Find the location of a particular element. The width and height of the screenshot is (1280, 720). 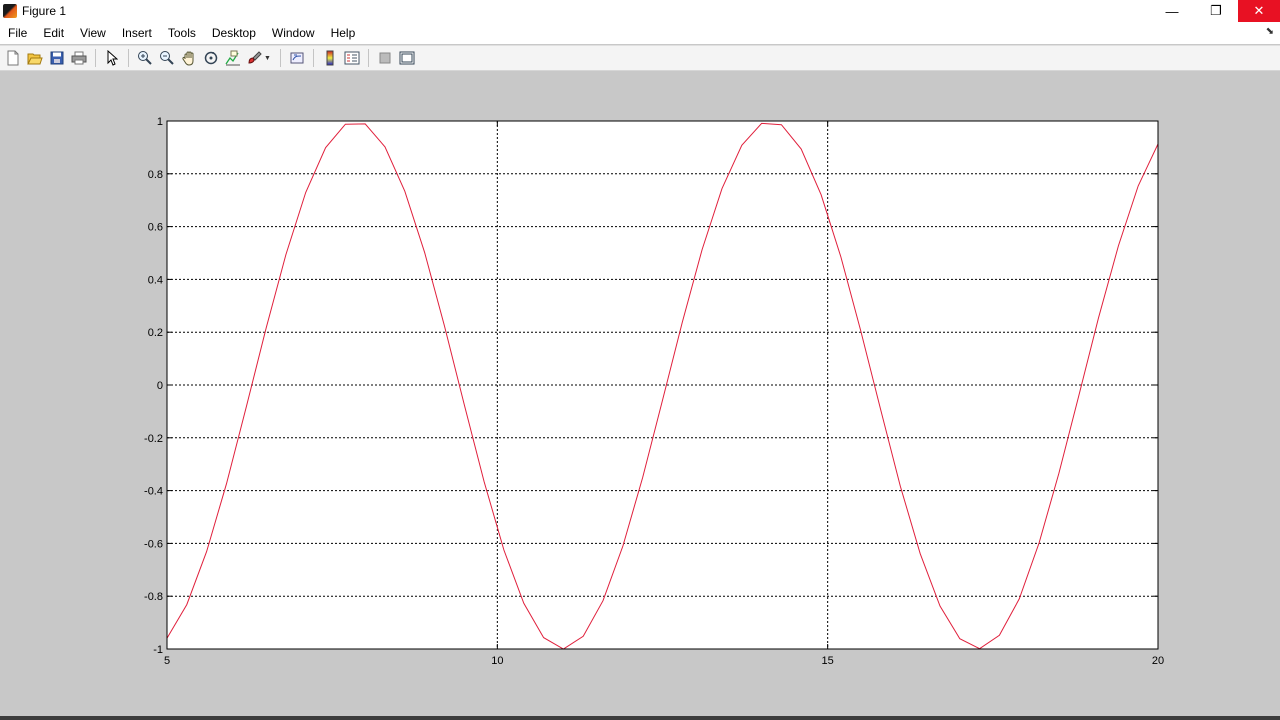

brush-icon is located at coordinates (255, 58).